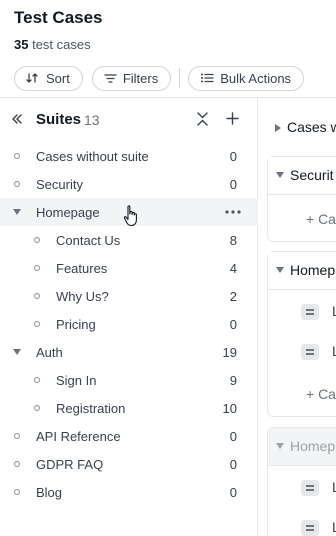 The image size is (336, 536). I want to click on page-title: Test Cases, so click(58, 17).